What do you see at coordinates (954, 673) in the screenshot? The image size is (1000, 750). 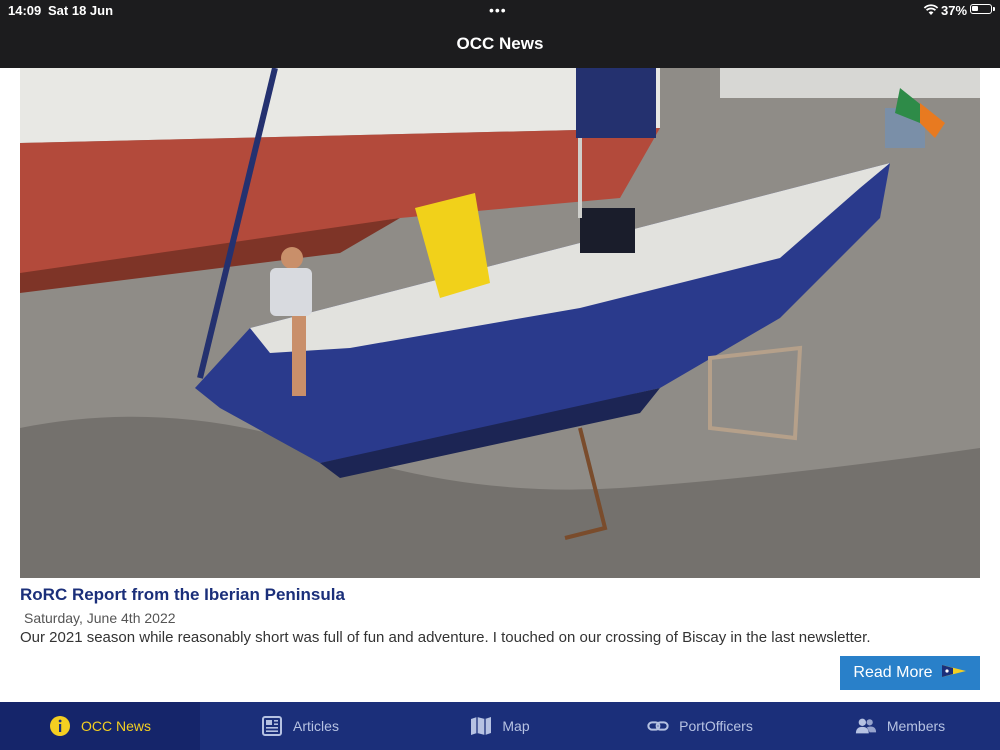 I see `burgee-flag-icon` at bounding box center [954, 673].